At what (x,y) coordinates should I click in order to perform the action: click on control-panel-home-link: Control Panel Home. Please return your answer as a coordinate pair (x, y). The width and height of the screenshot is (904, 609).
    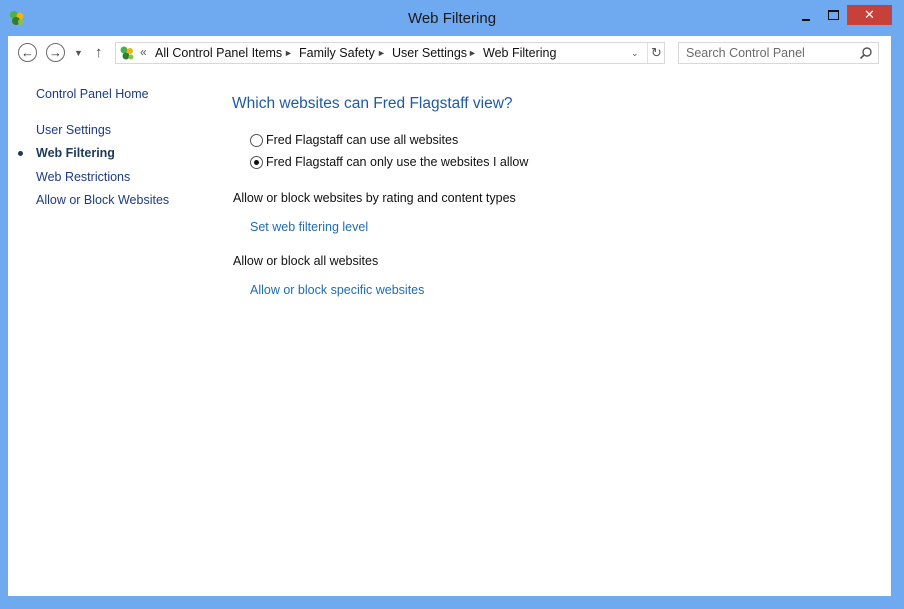
    Looking at the image, I should click on (92, 94).